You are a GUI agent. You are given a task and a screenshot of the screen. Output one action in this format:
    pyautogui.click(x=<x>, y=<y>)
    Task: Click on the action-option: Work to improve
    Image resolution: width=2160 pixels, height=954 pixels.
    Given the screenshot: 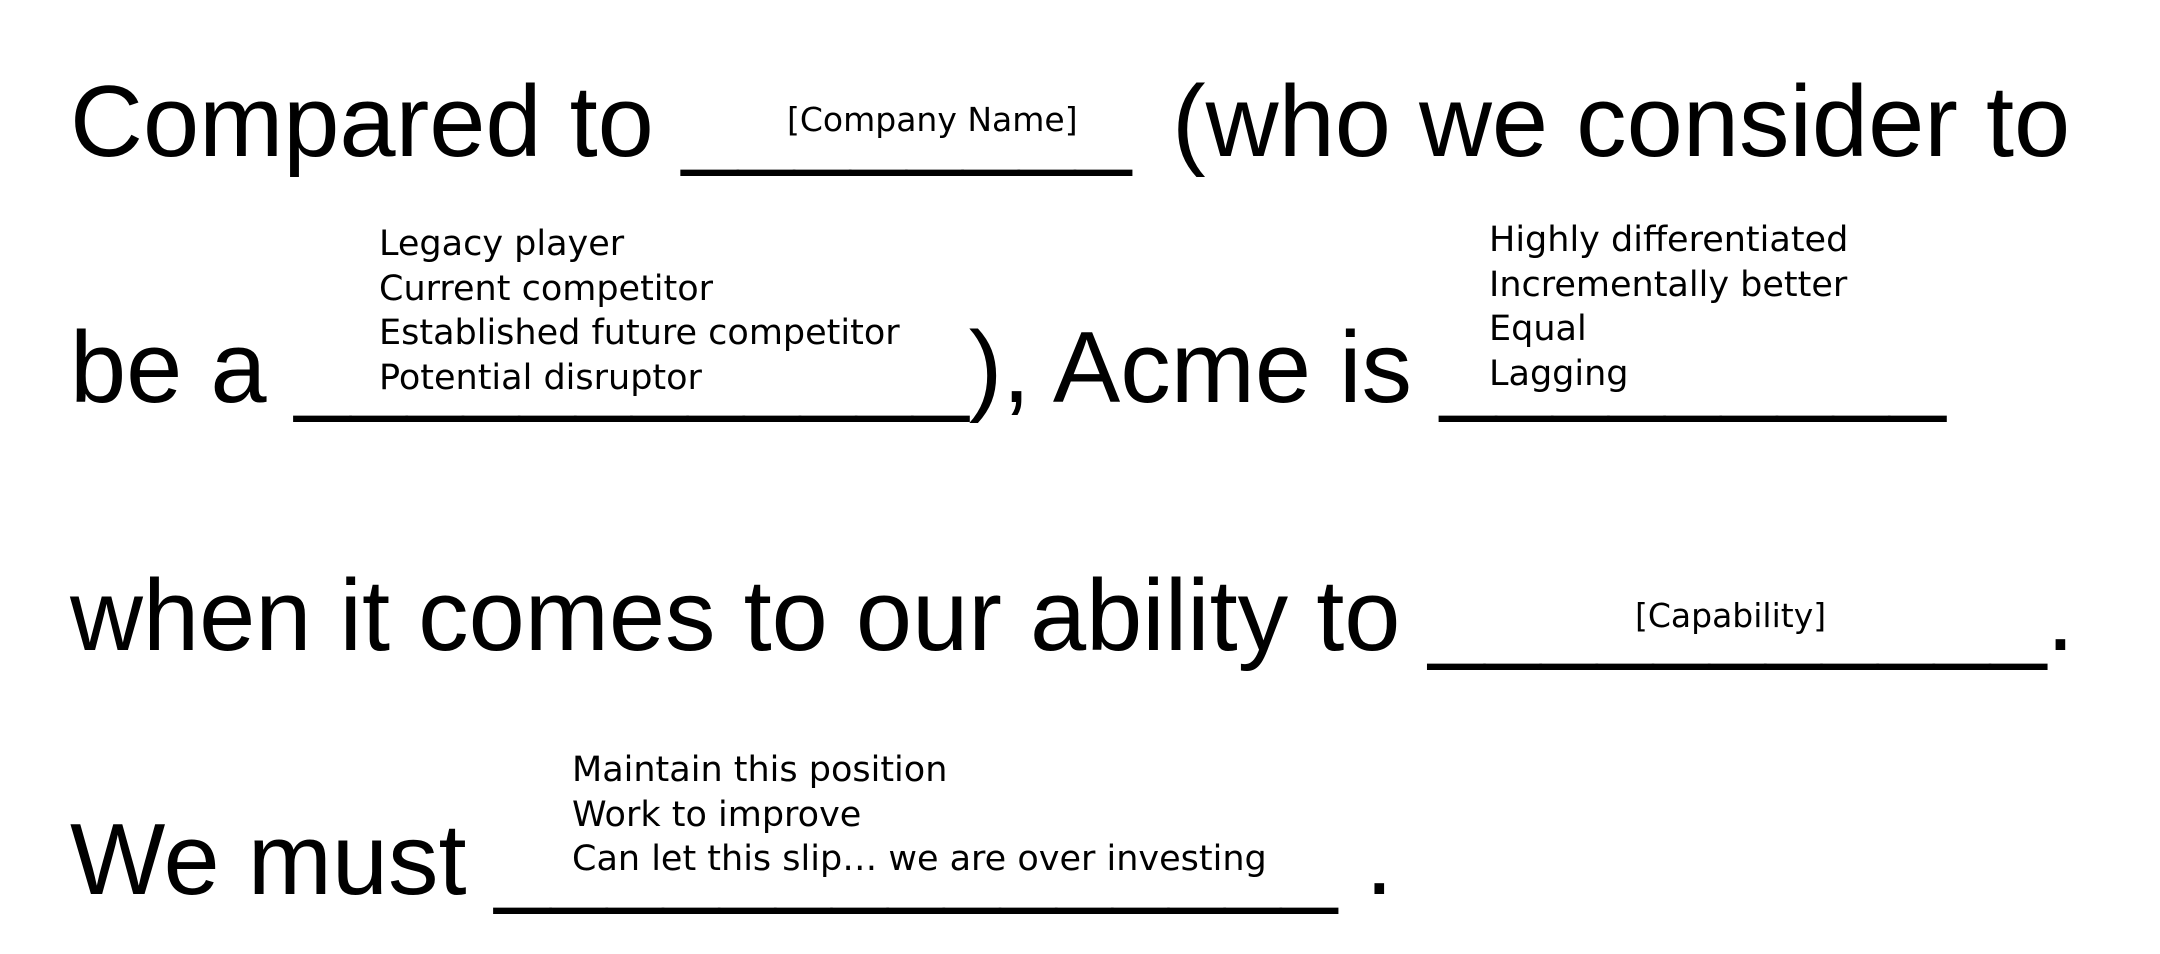 What is the action you would take?
    pyautogui.click(x=919, y=815)
    